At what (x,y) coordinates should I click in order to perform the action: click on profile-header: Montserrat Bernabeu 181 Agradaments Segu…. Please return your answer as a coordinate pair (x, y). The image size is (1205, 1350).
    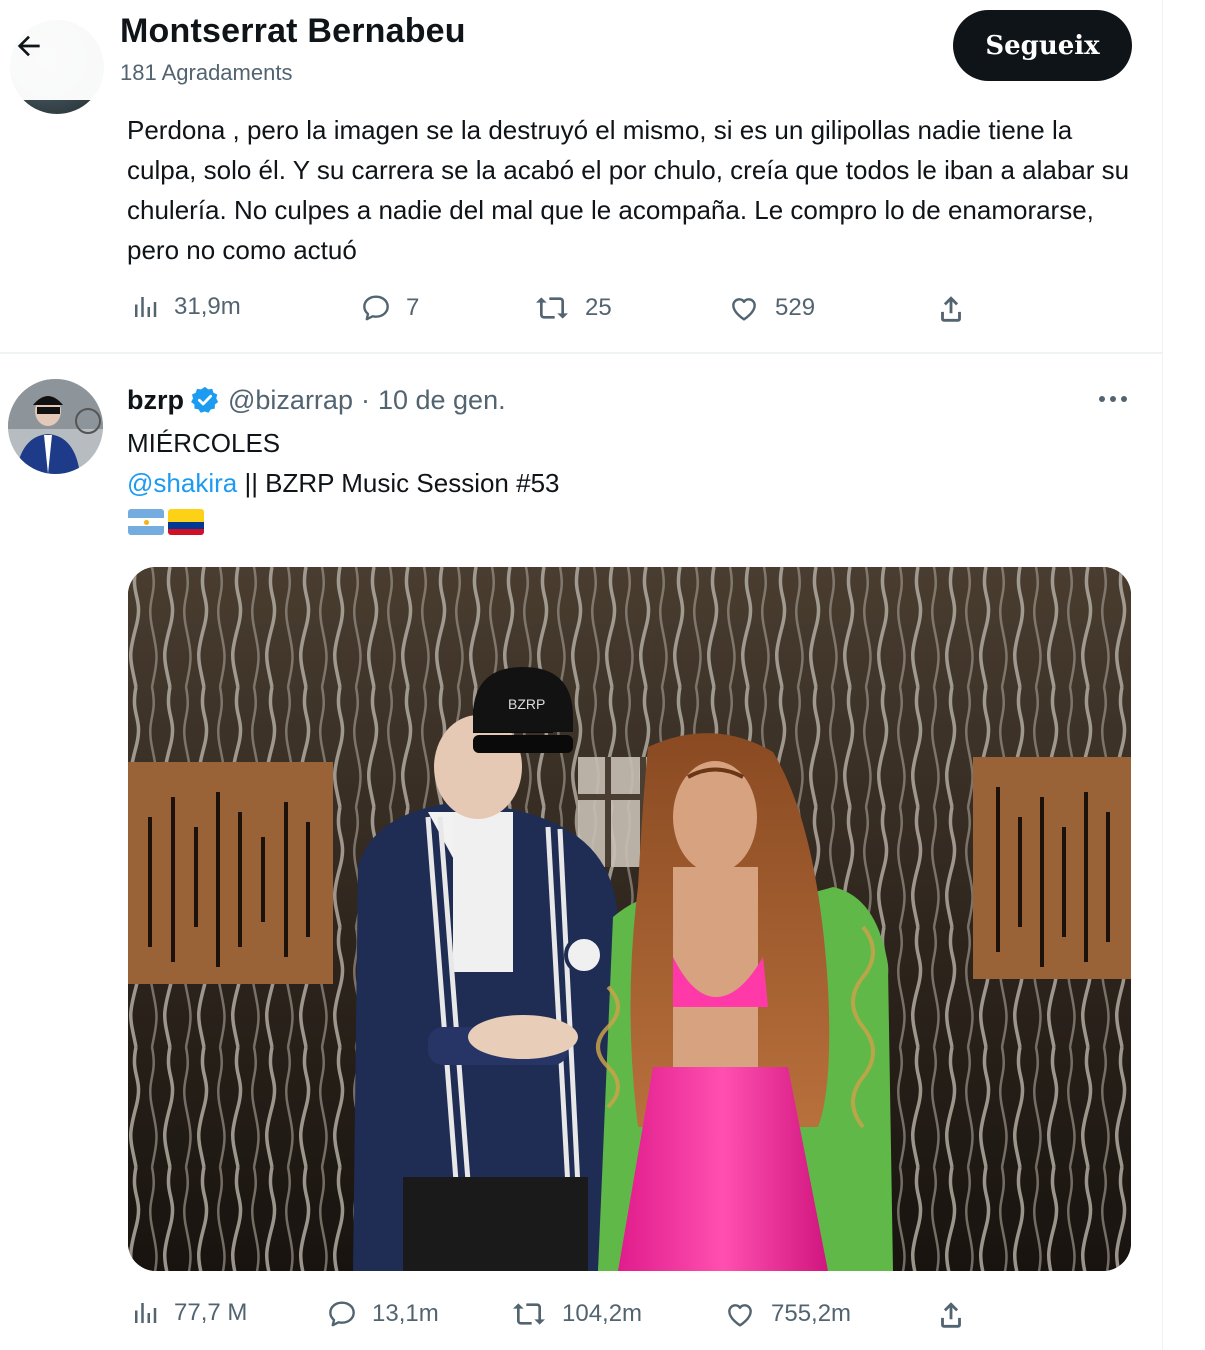
    Looking at the image, I should click on (581, 50).